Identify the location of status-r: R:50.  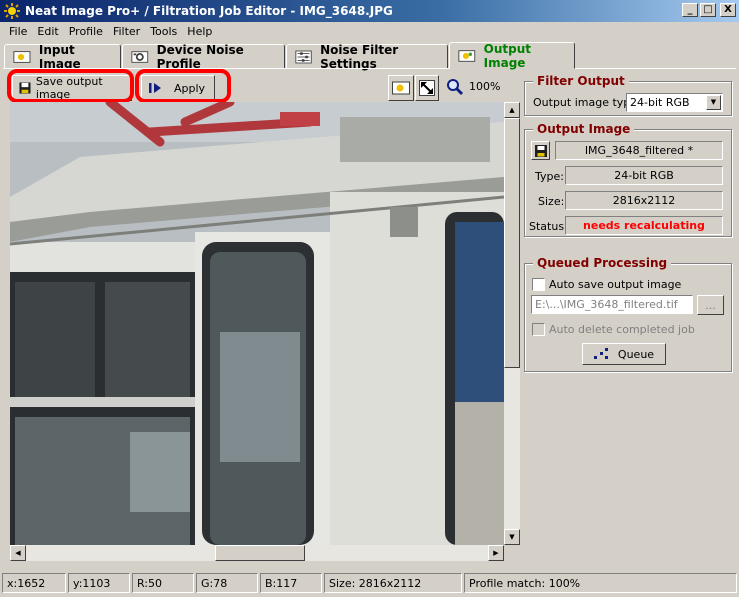
(163, 583).